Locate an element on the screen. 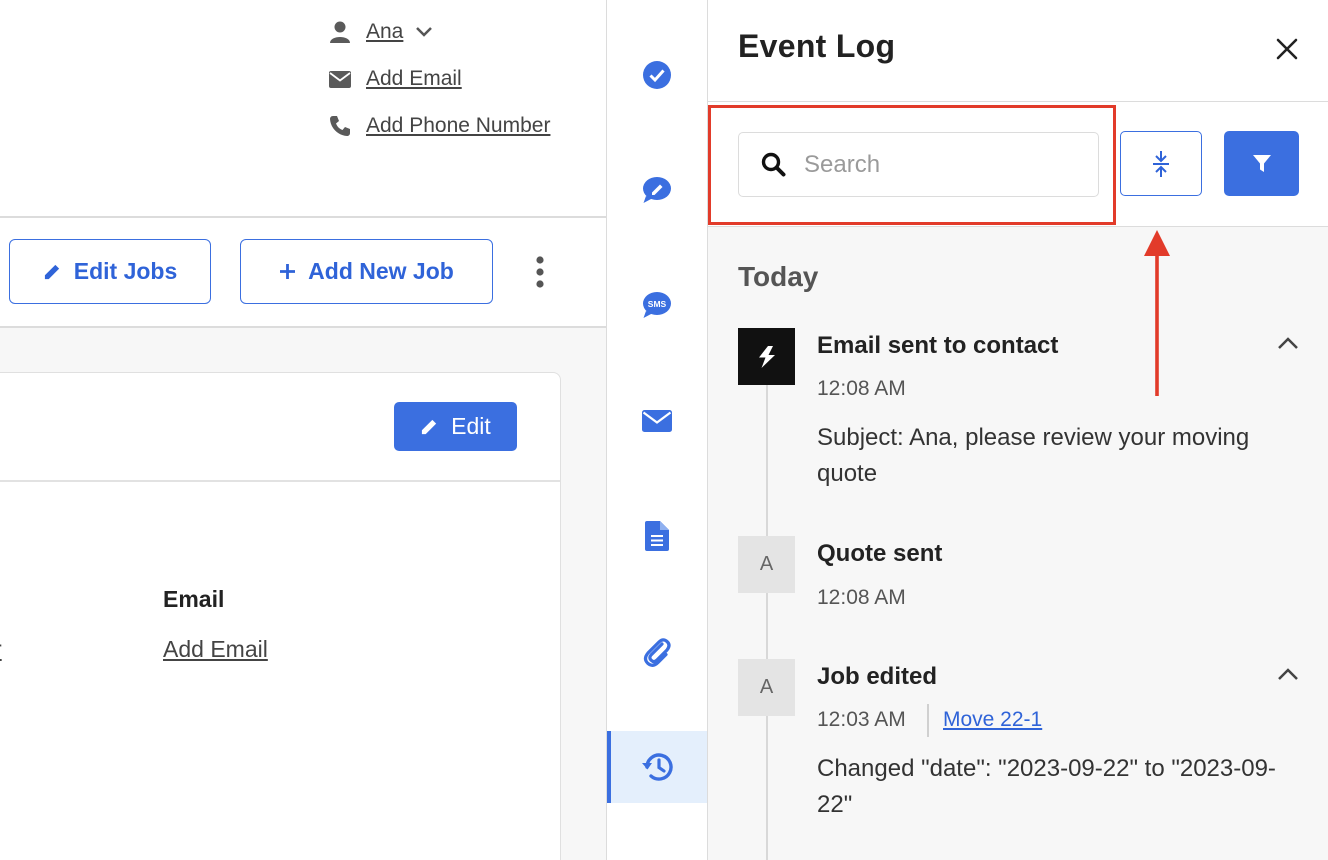 This screenshot has width=1328, height=860. add-new-job-label: Add New Job is located at coordinates (381, 271).